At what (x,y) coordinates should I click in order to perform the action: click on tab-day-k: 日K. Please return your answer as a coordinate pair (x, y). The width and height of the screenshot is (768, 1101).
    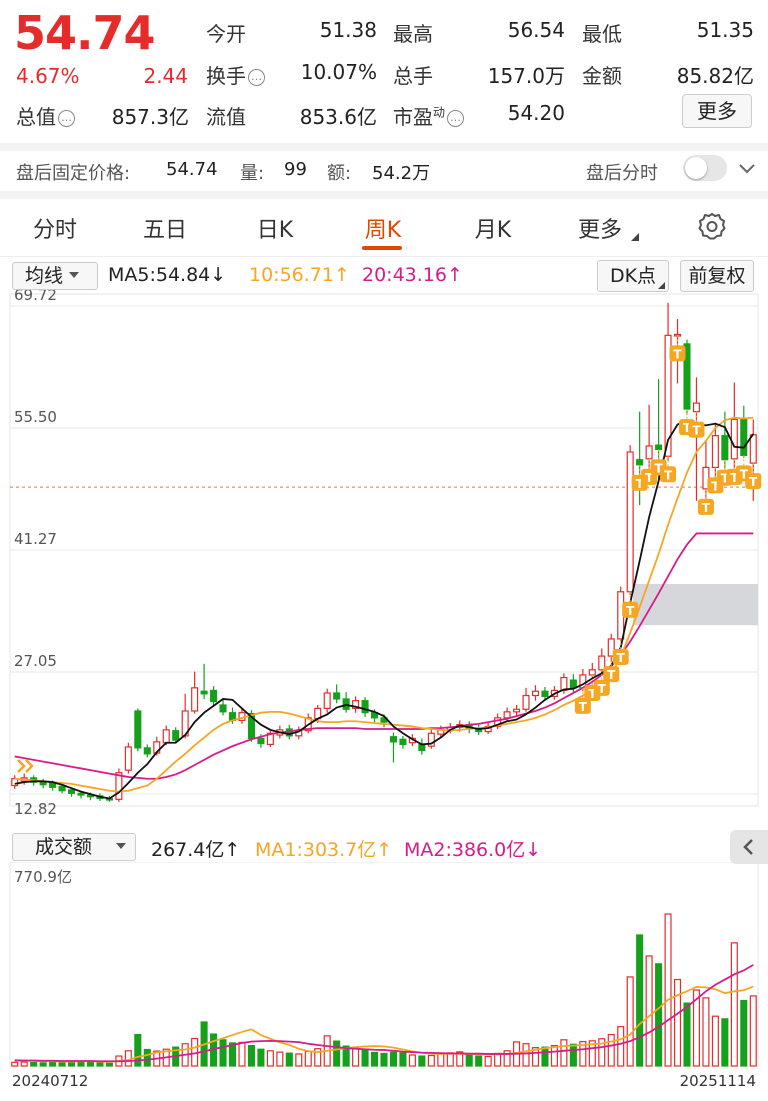
    Looking at the image, I should click on (275, 228).